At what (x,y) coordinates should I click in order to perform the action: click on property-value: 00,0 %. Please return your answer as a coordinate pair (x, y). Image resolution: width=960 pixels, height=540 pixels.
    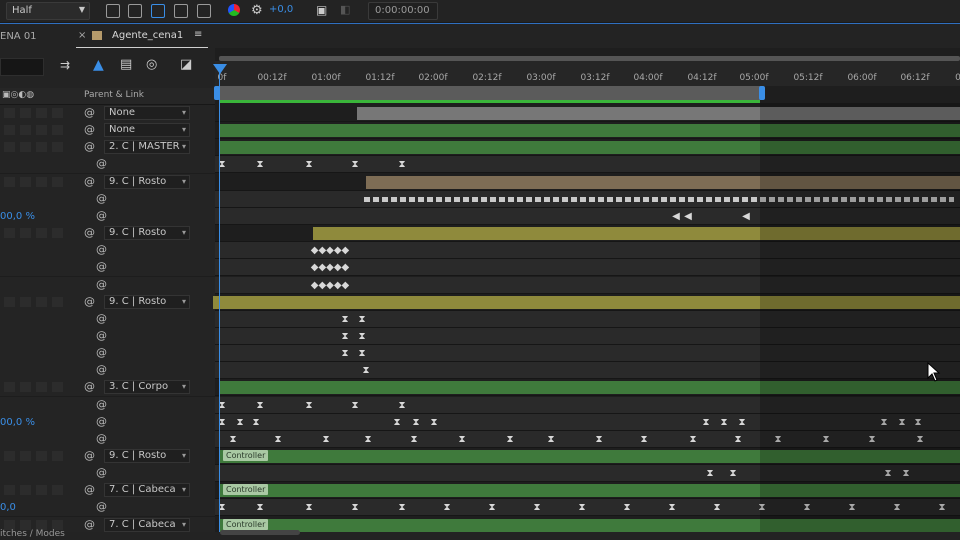
    Looking at the image, I should click on (17, 216).